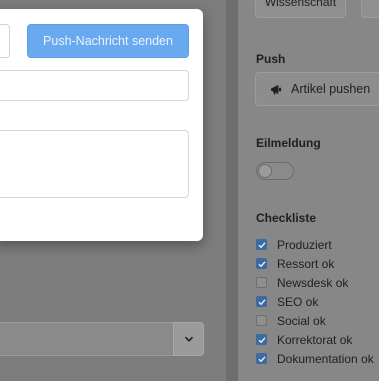 The height and width of the screenshot is (381, 379). I want to click on checklist-item-label: Dokumentation ok, so click(325, 358).